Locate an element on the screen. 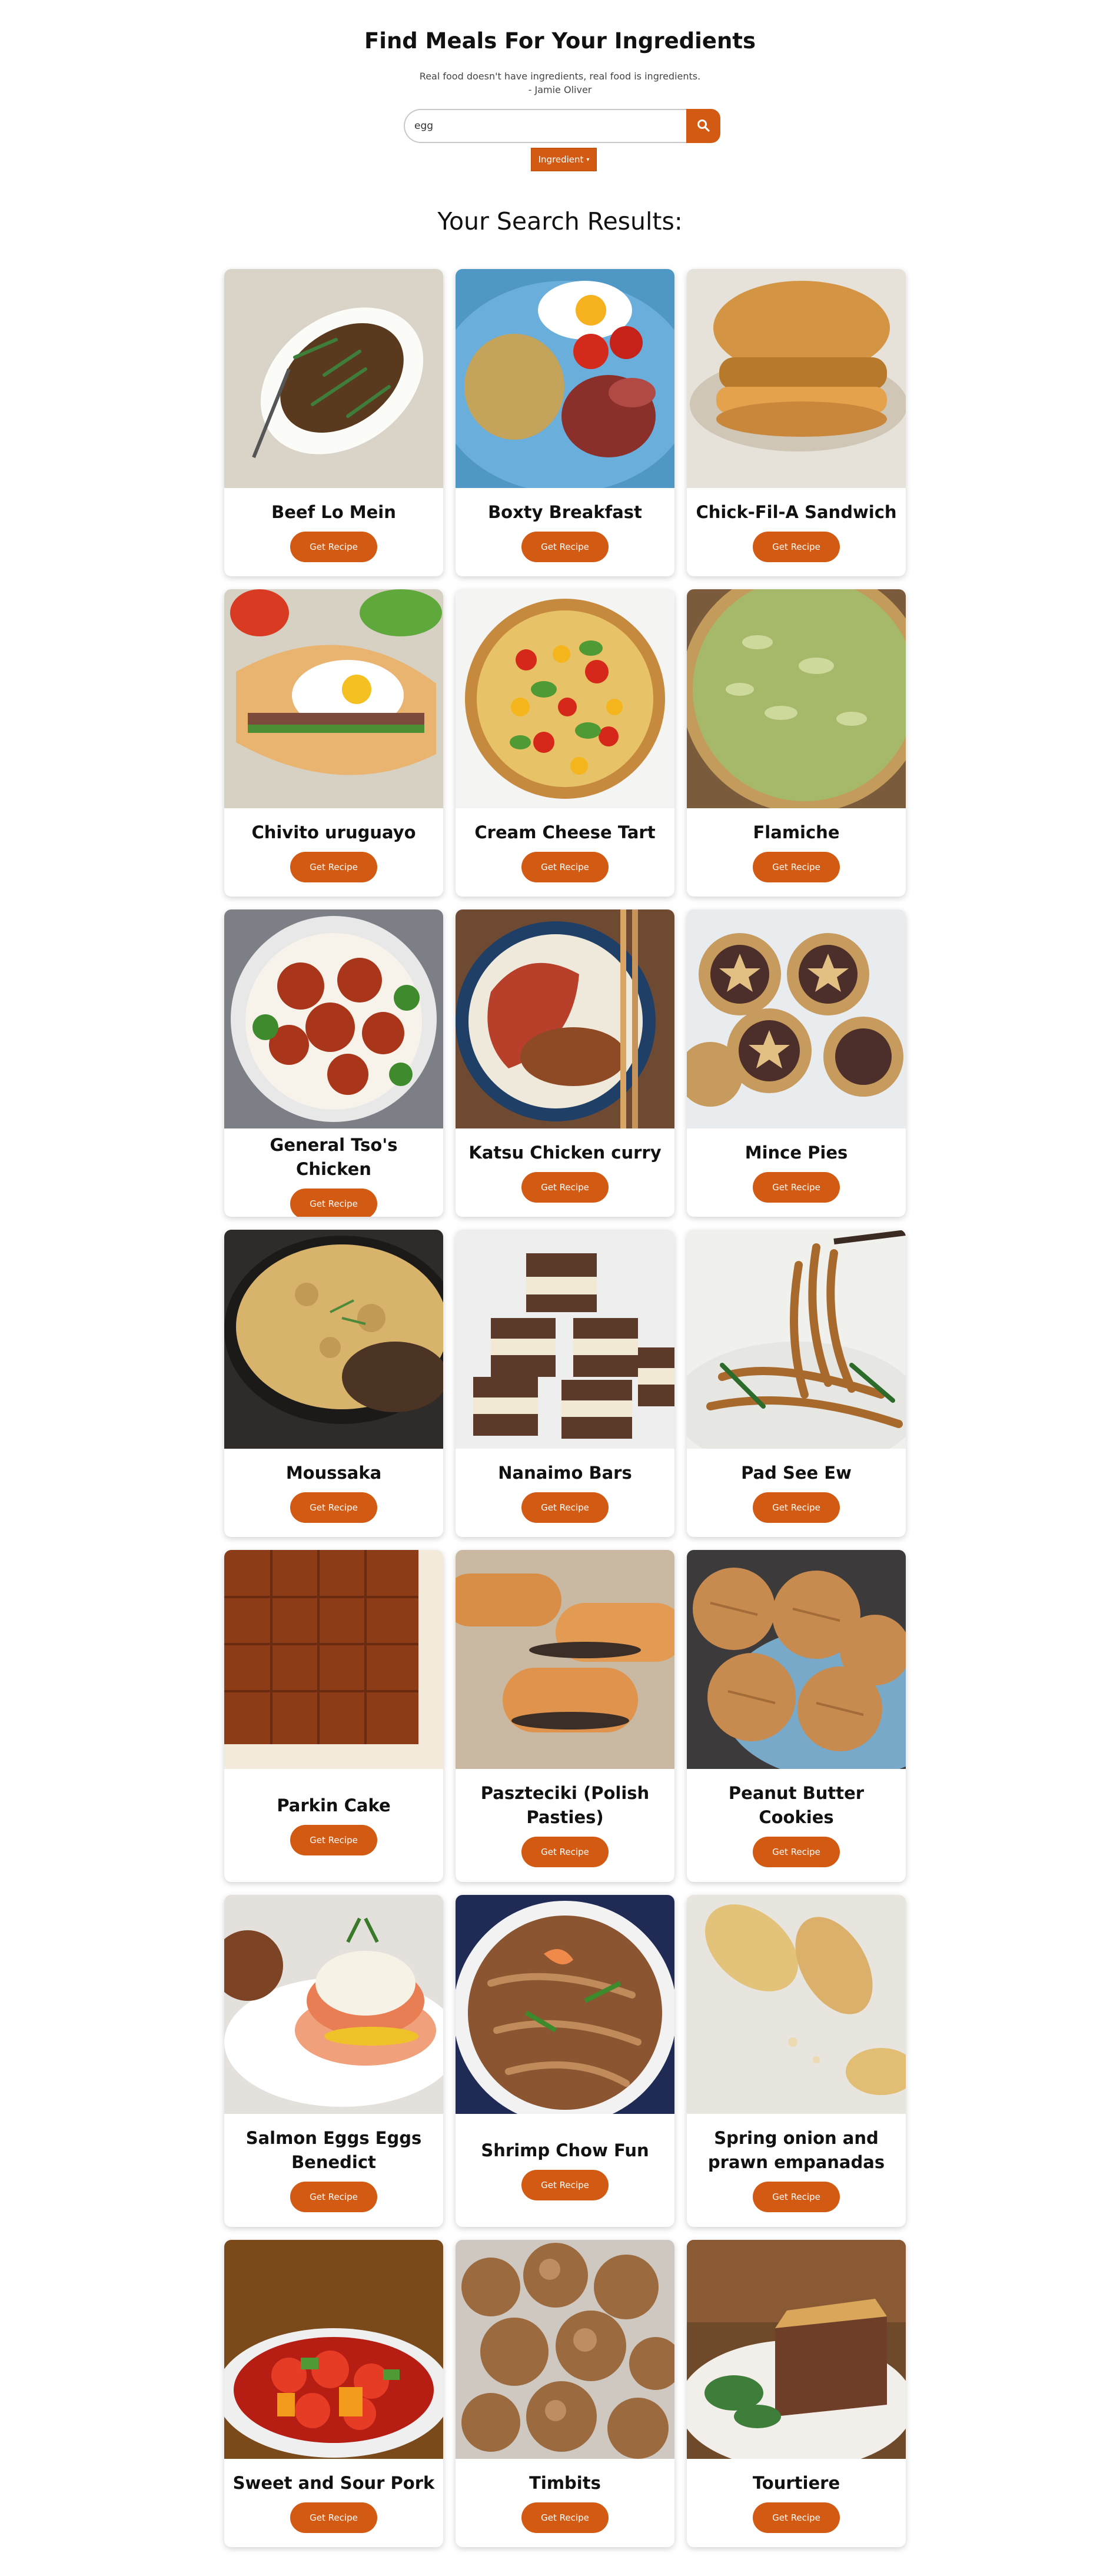 The height and width of the screenshot is (2576, 1120). recipe-card: Chivito uruguayo Get Recipe is located at coordinates (333, 743).